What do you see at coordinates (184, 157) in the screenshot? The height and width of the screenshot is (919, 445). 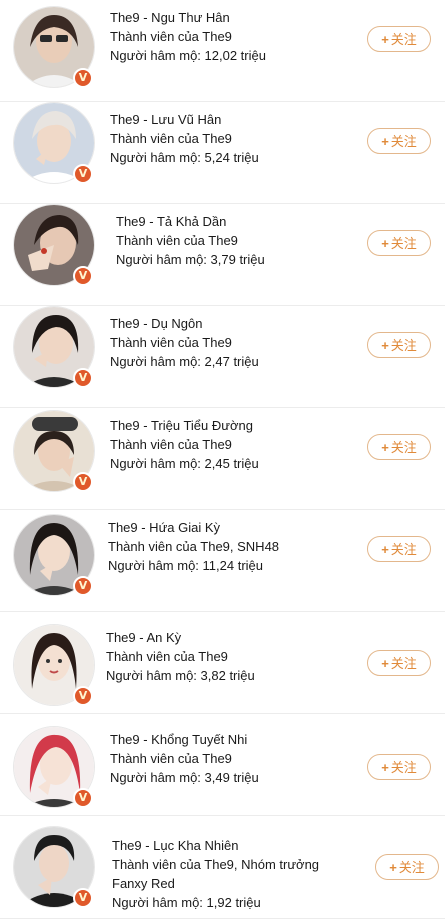 I see `item-fans: Người hâm mộ: 5,24 triệu` at bounding box center [184, 157].